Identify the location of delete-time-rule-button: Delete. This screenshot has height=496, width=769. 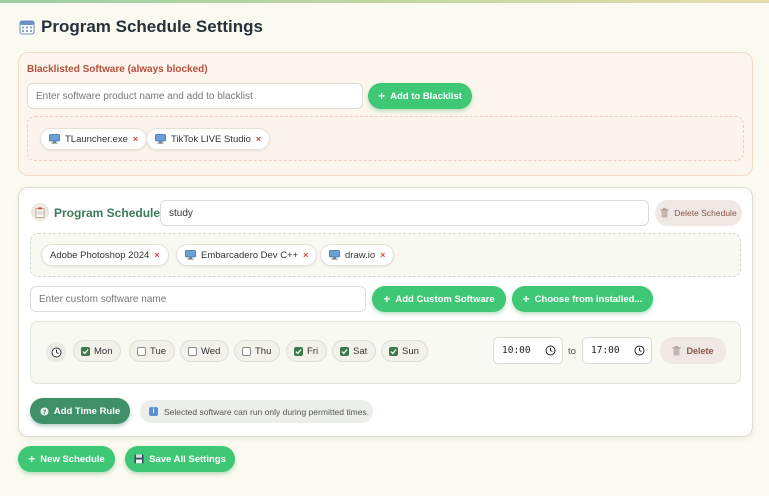
(693, 350).